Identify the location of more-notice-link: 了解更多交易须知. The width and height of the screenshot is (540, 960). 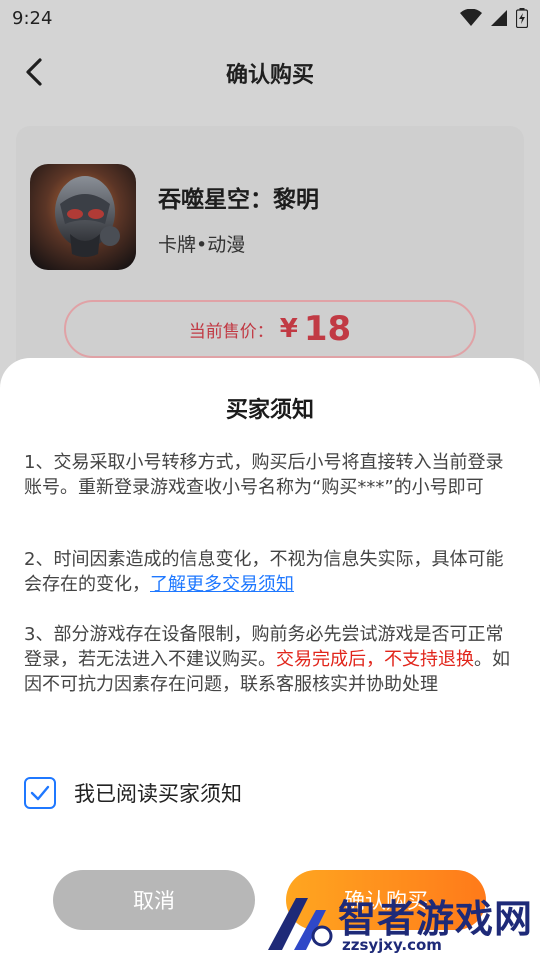
(222, 584).